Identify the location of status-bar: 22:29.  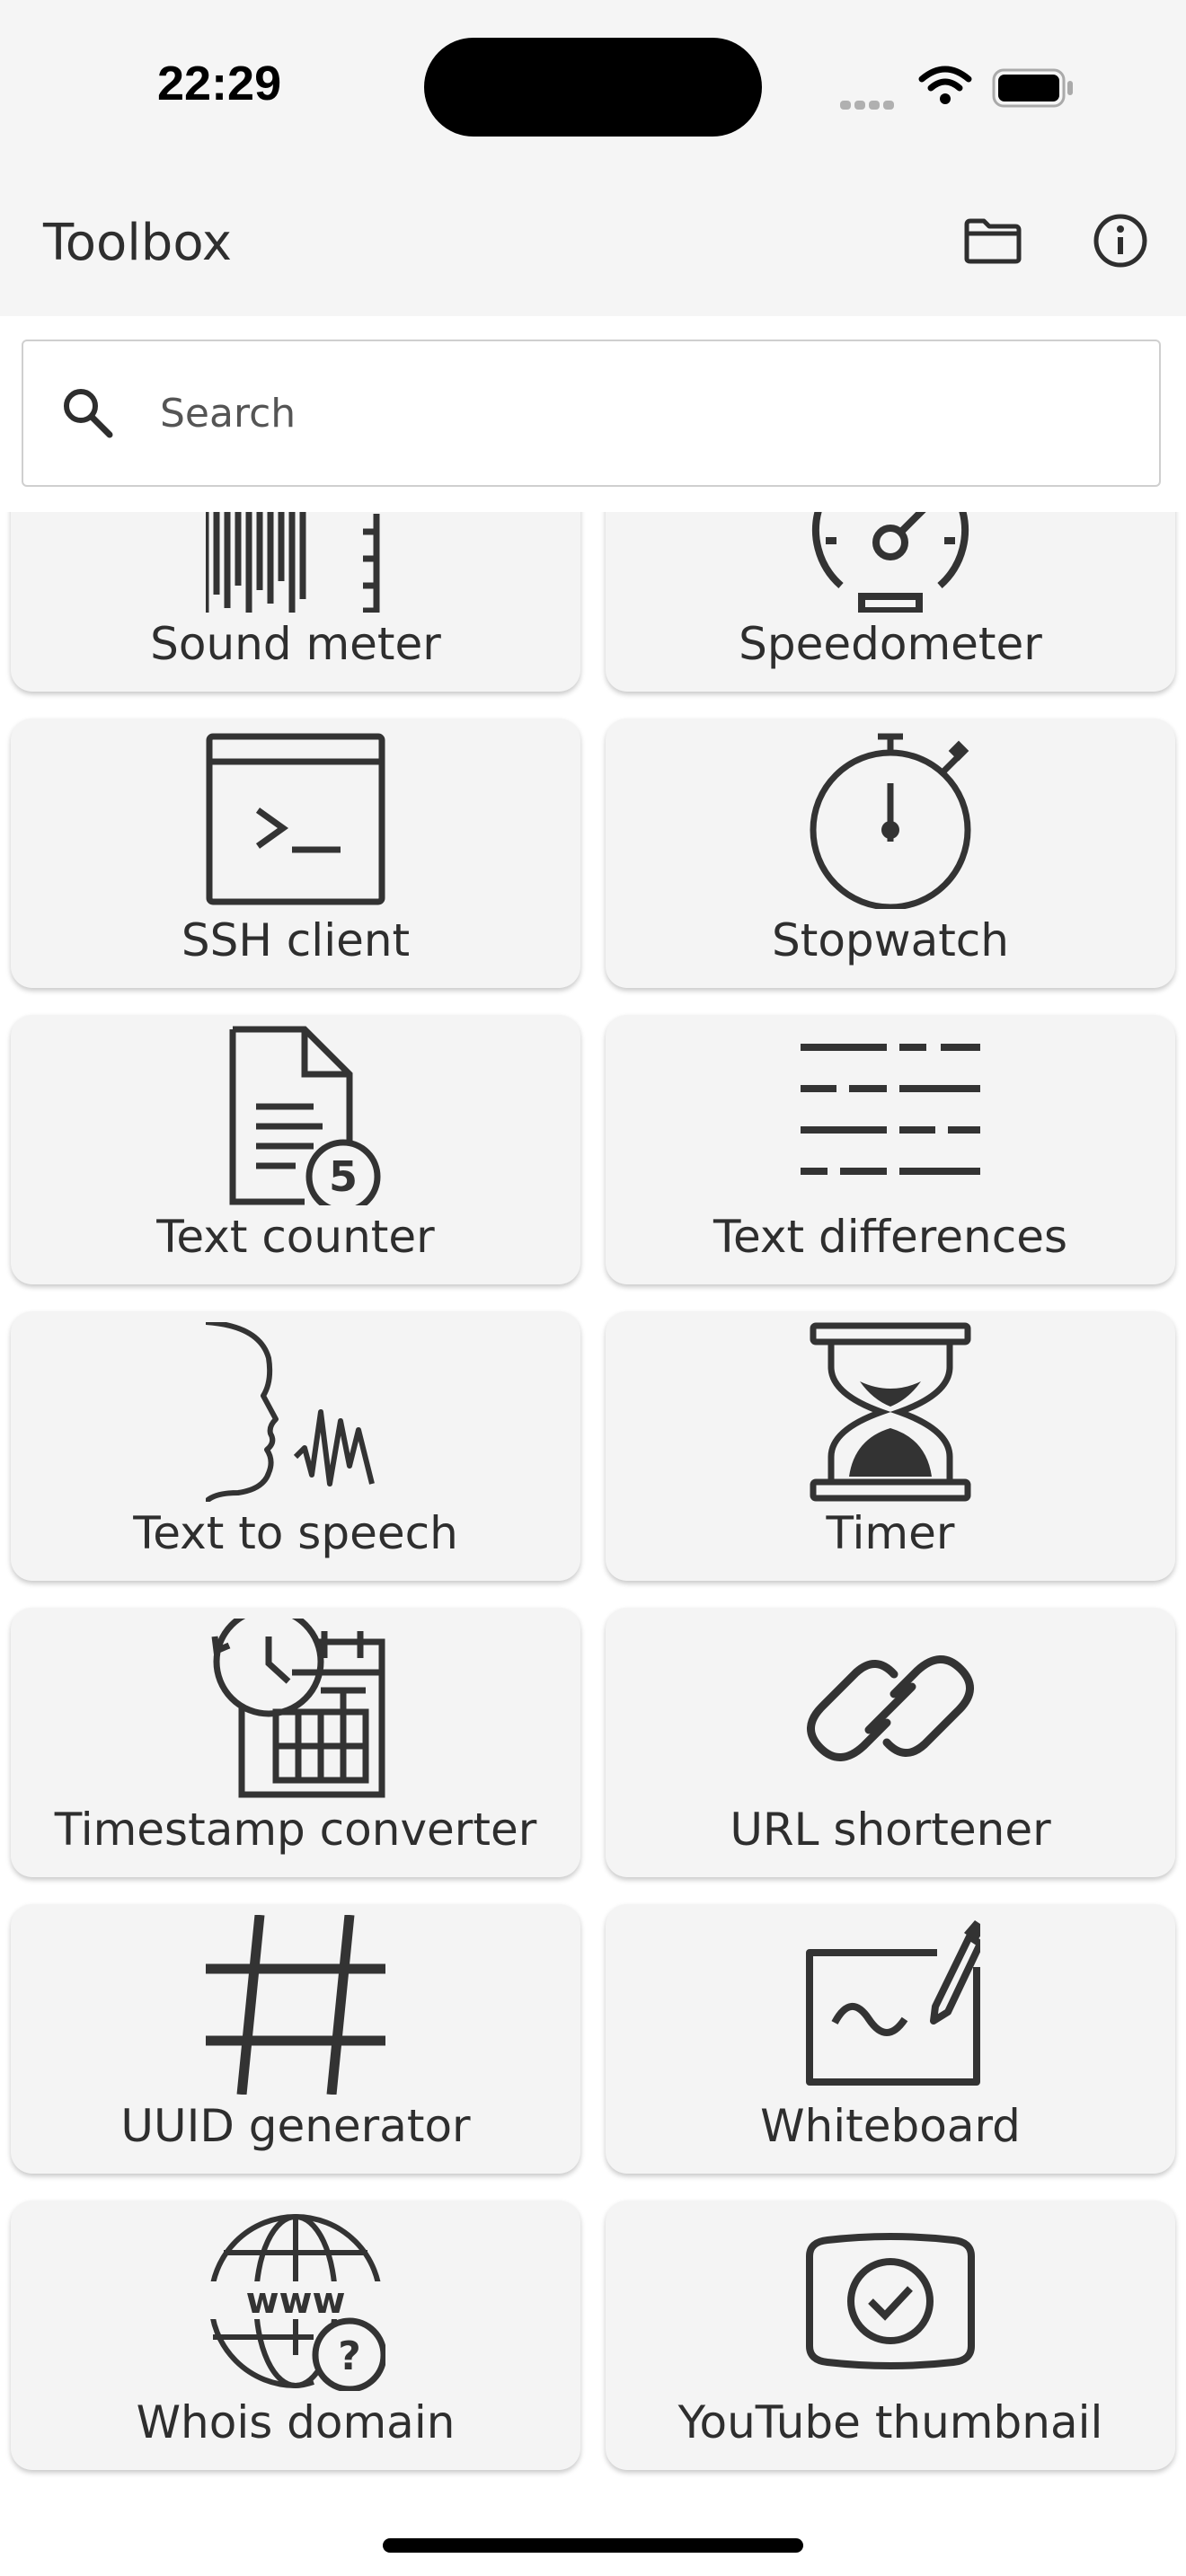
(593, 85).